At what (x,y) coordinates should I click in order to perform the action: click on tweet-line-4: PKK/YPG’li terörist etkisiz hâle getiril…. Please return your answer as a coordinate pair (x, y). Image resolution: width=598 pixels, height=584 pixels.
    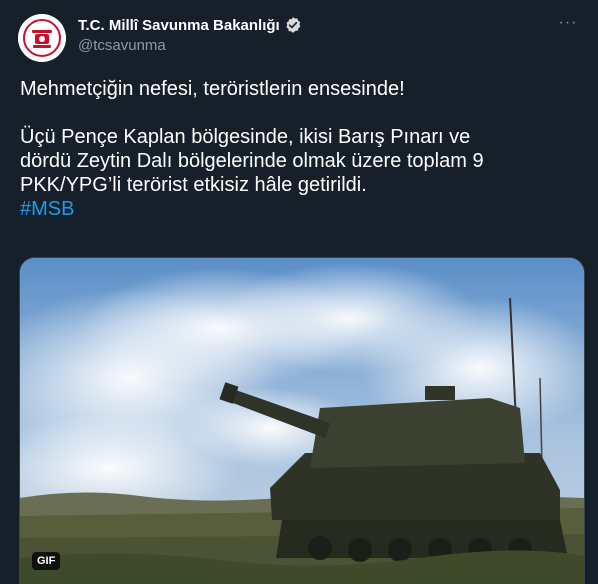
    Looking at the image, I should click on (193, 185).